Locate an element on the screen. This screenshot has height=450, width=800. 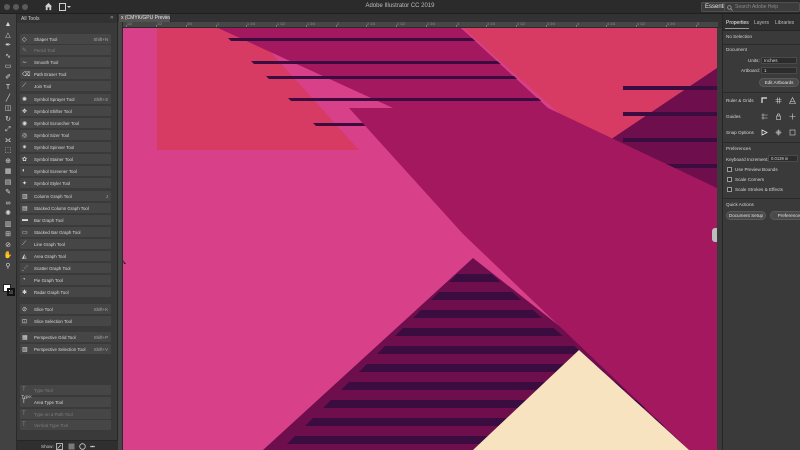
scale-tool-icon: ⤢ is located at coordinates (8, 129).